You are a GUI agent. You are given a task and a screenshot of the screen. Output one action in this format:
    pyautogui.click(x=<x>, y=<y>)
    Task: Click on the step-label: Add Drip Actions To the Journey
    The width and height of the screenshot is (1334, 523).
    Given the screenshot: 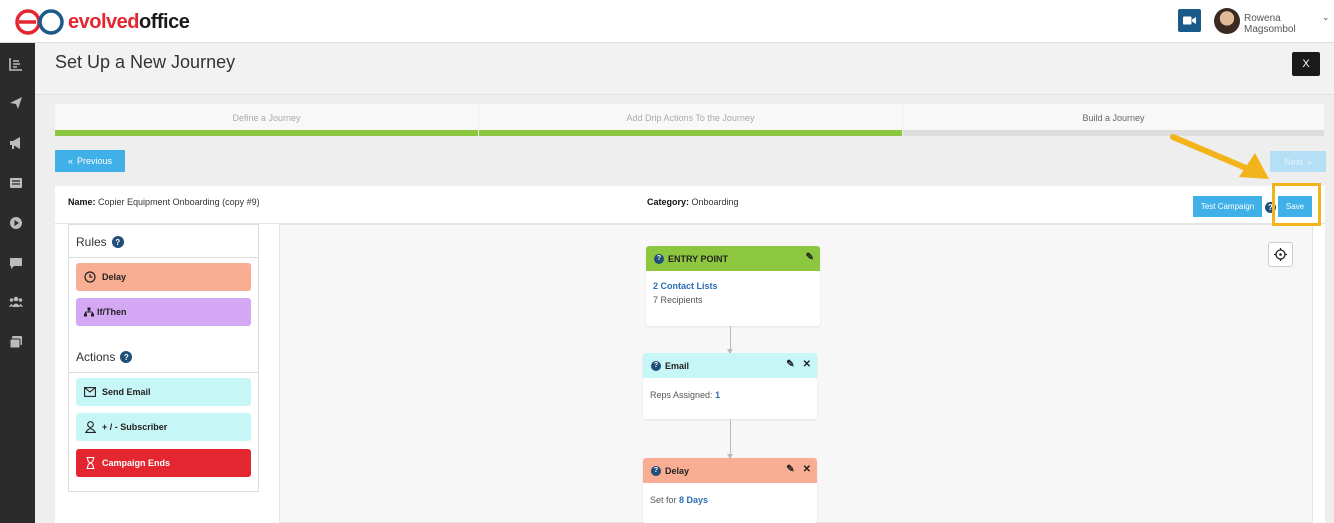 What is the action you would take?
    pyautogui.click(x=690, y=118)
    